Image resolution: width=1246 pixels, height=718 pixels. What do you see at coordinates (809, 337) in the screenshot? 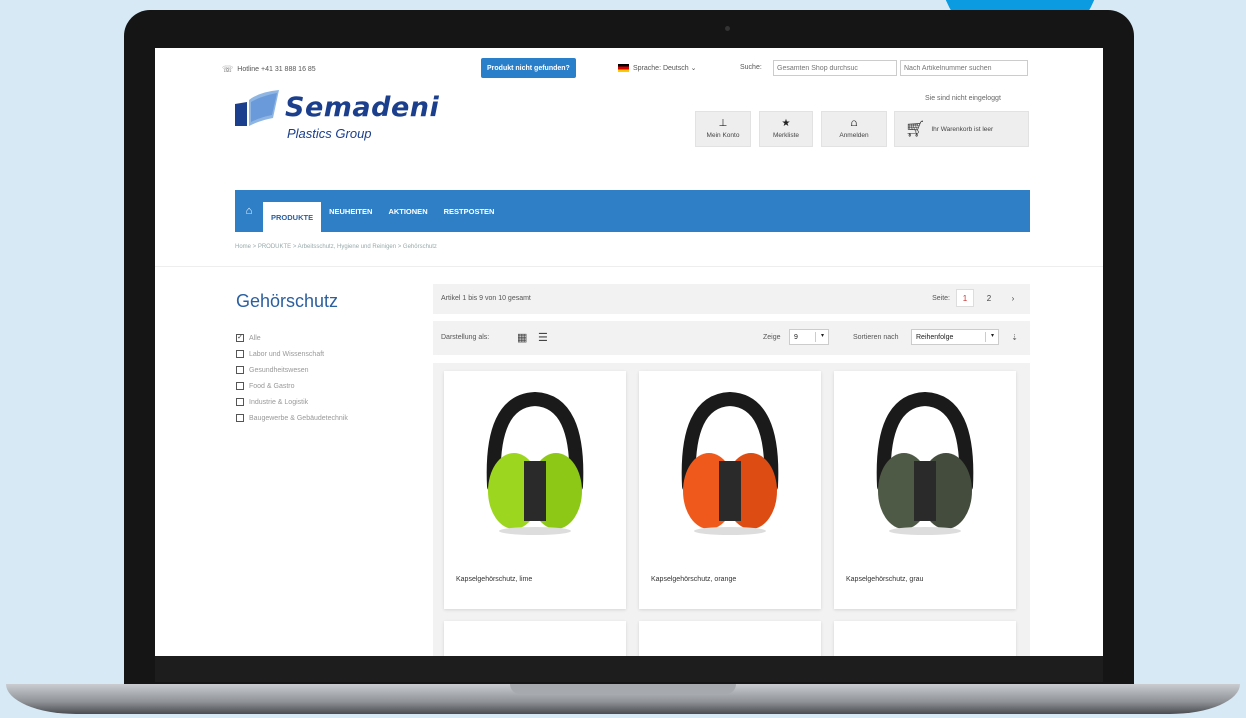
I see `page-size-select: 9 ▾` at bounding box center [809, 337].